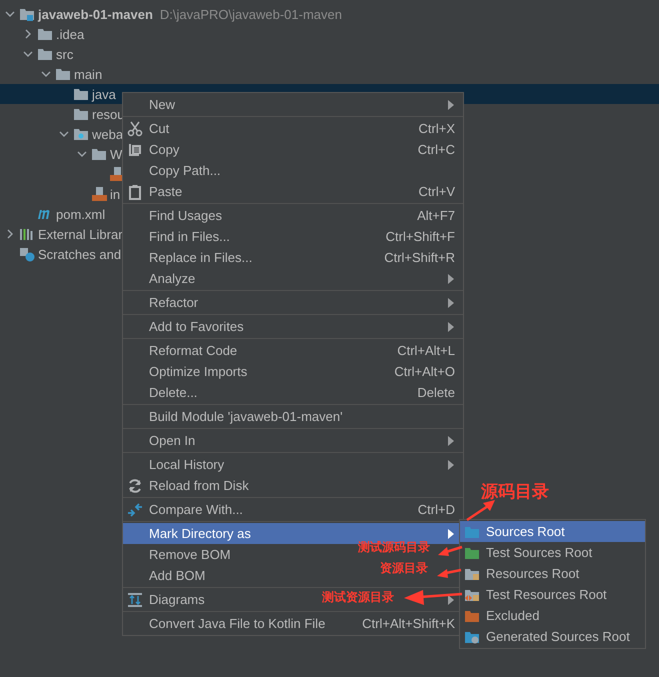  I want to click on annotation-label: 源码目录, so click(515, 492).